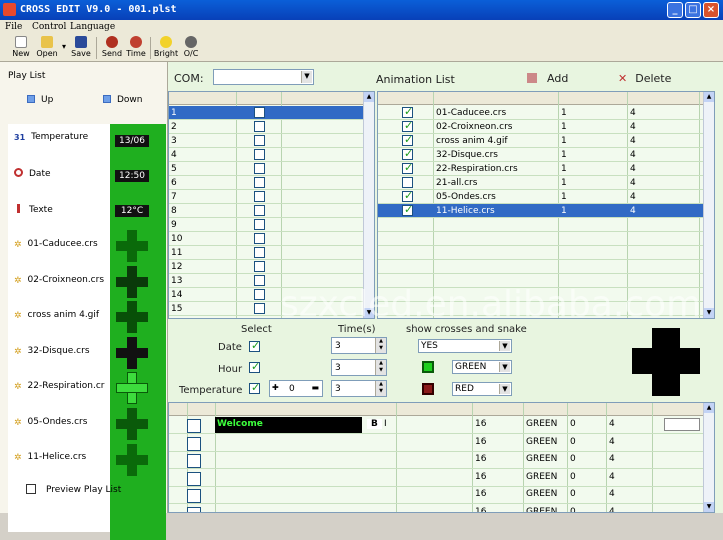  I want to click on time-button: Time, so click(136, 48).